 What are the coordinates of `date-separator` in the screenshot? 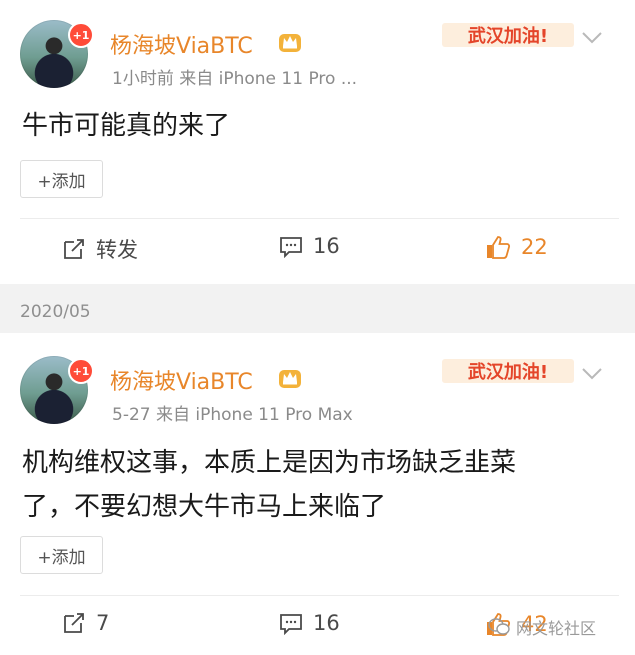 It's located at (317, 308).